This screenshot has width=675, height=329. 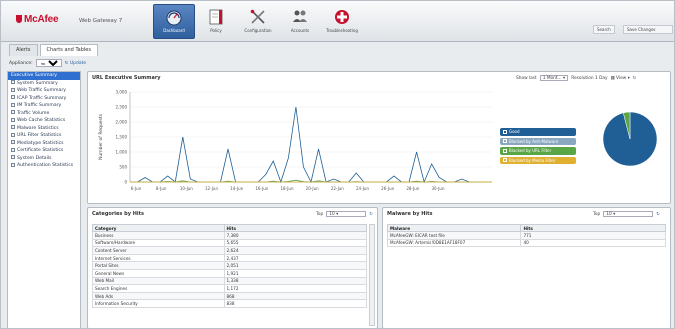 I want to click on mcafee-logo: McAfee, so click(x=37, y=19).